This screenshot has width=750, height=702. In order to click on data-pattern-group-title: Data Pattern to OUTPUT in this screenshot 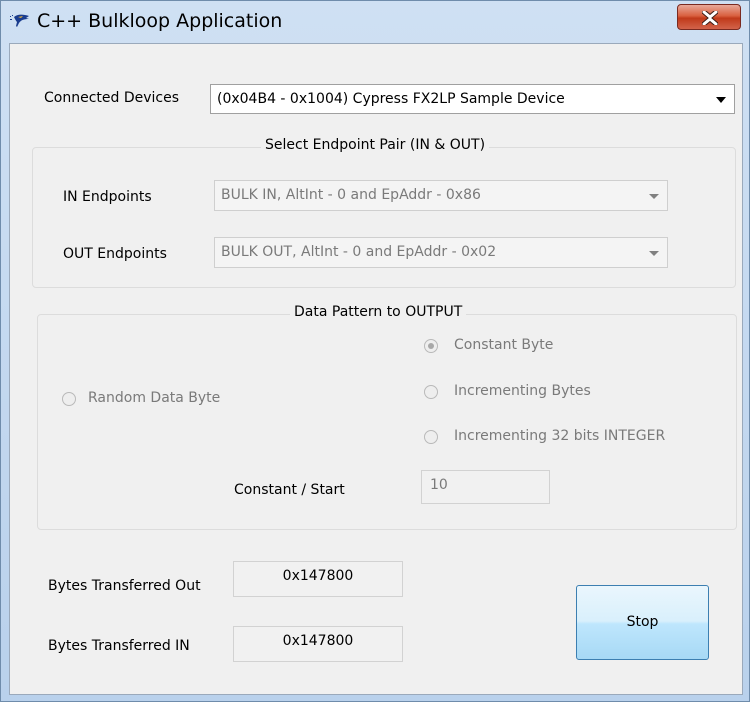, I will do `click(378, 312)`.